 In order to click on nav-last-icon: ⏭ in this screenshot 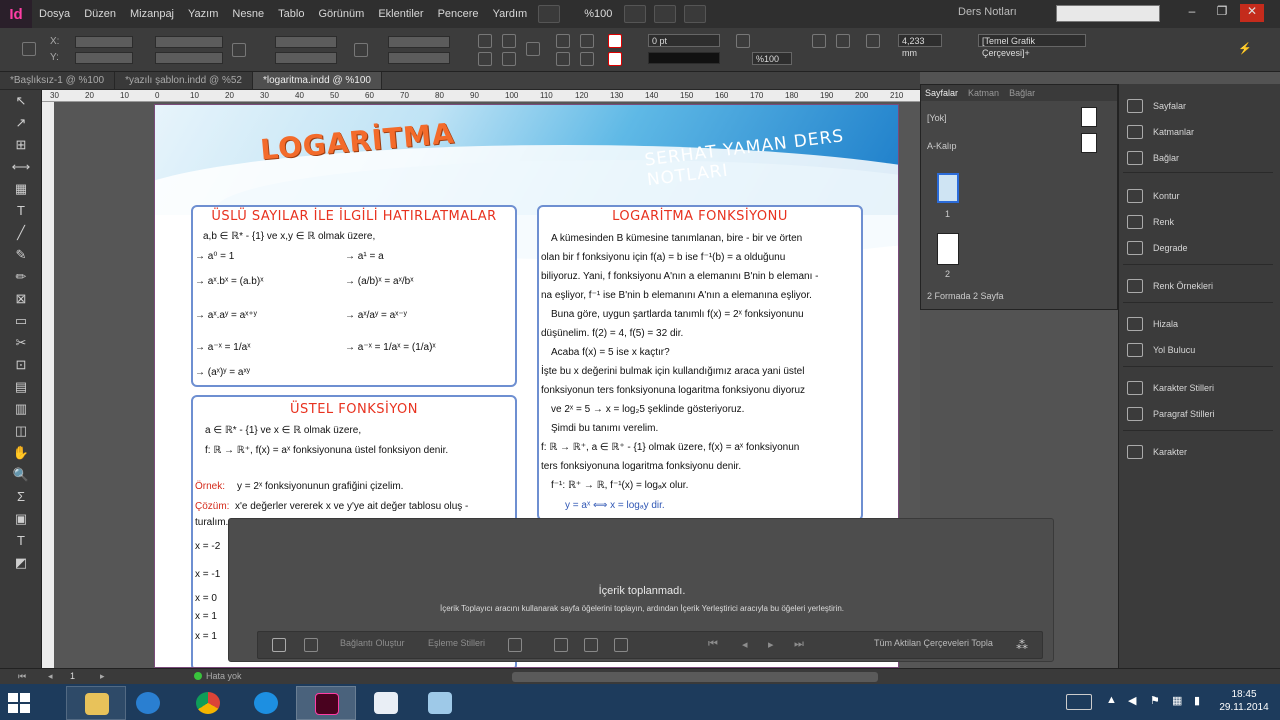, I will do `click(799, 644)`.